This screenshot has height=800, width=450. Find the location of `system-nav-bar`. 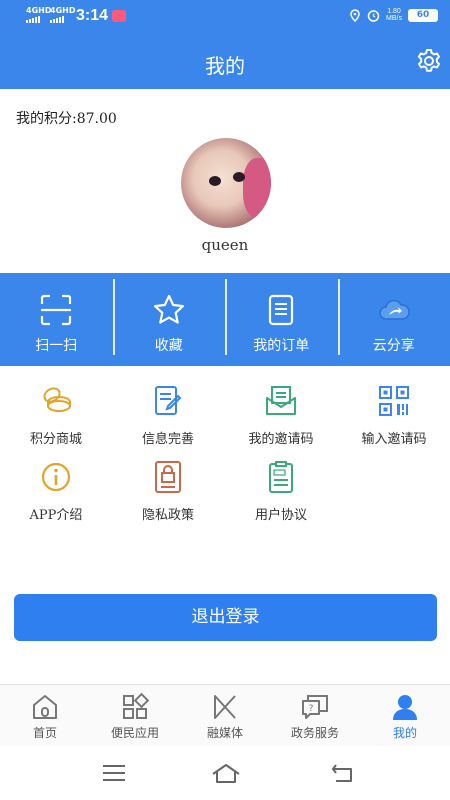

system-nav-bar is located at coordinates (225, 773).